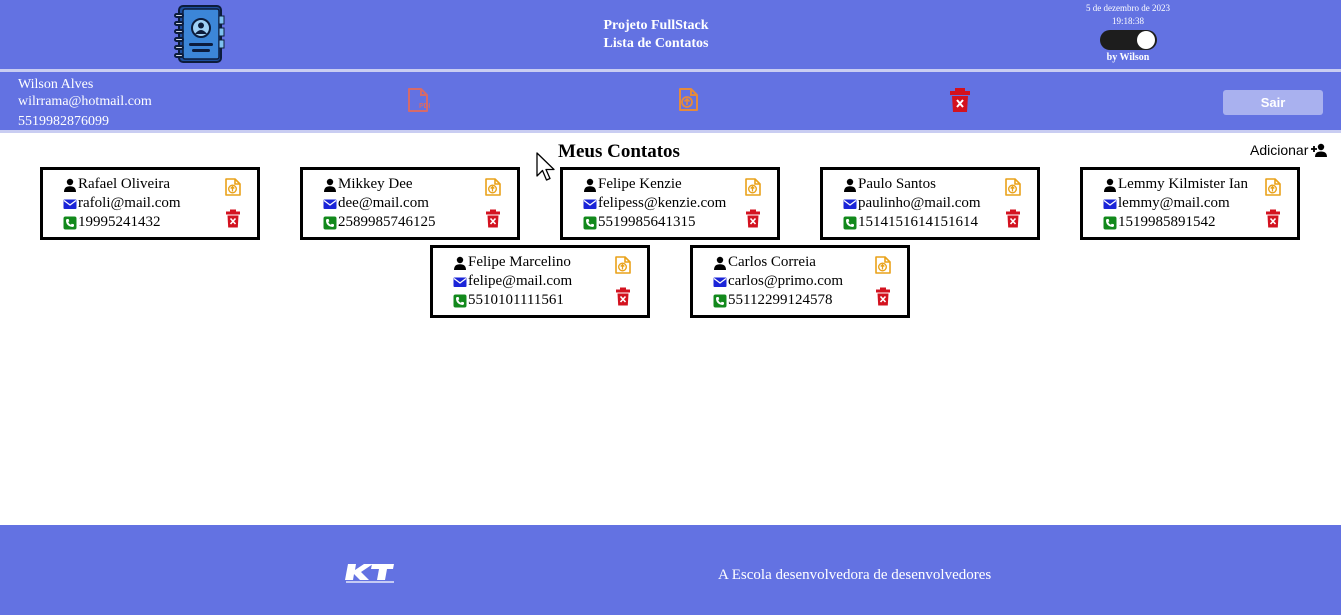  I want to click on contact-phone-row: 5519985641315, so click(639, 222).